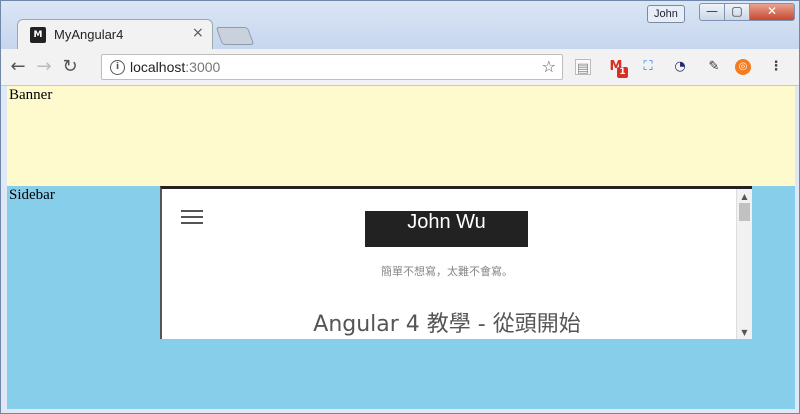 The image size is (800, 414). I want to click on tab-close-icon: ×, so click(198, 33).